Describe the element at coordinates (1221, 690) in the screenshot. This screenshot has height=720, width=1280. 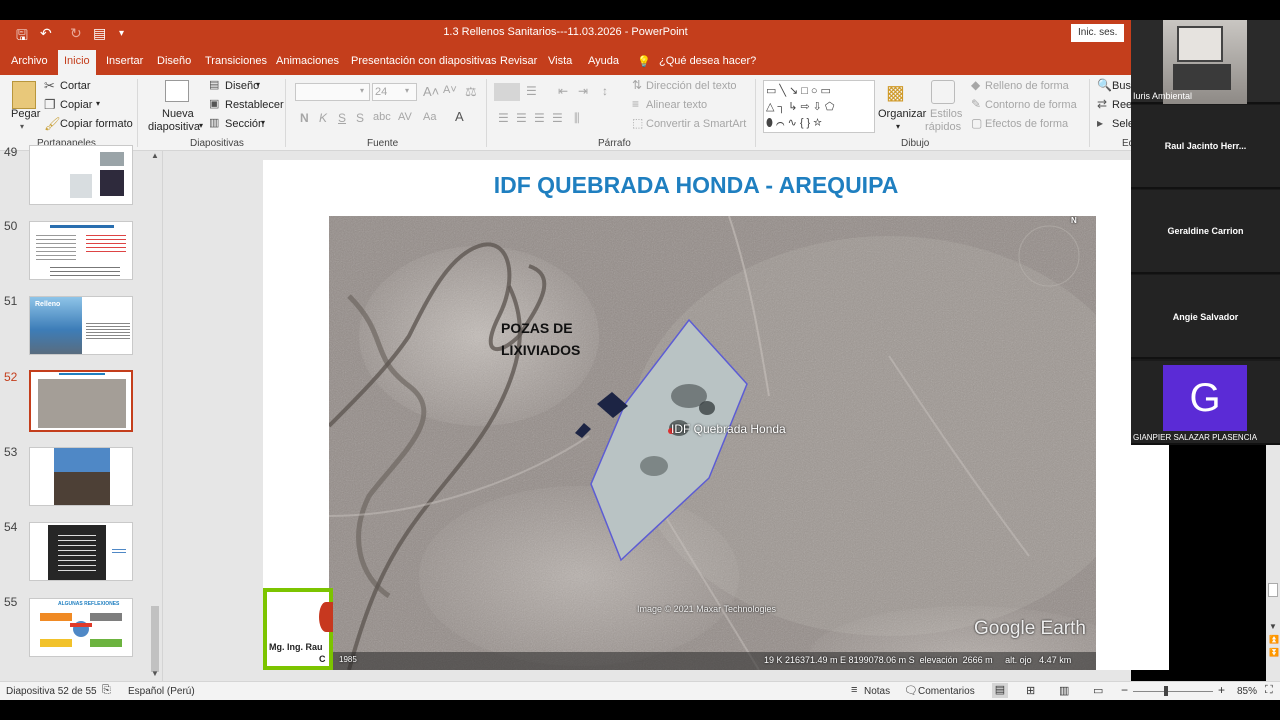
I see `zoom-in-icon: +` at that location.